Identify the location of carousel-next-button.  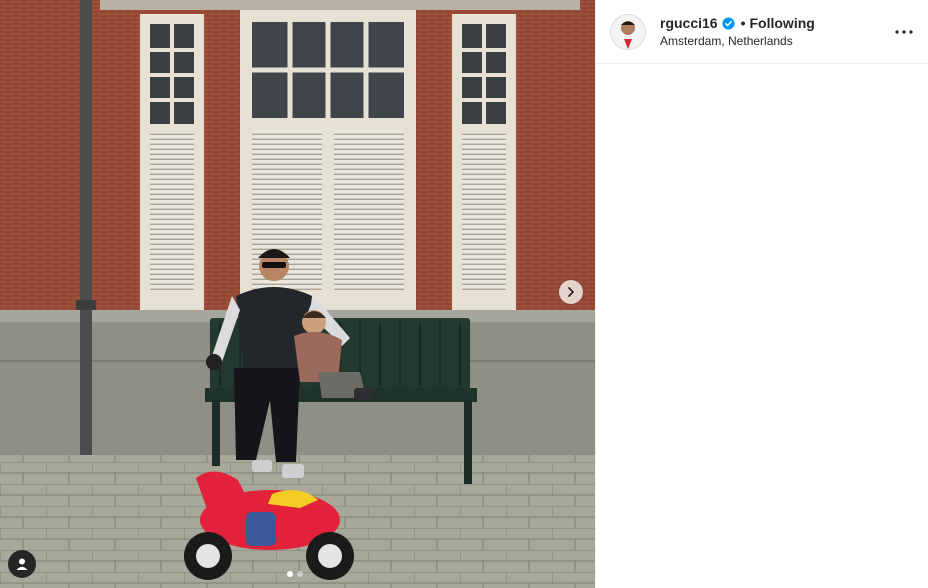
(571, 292).